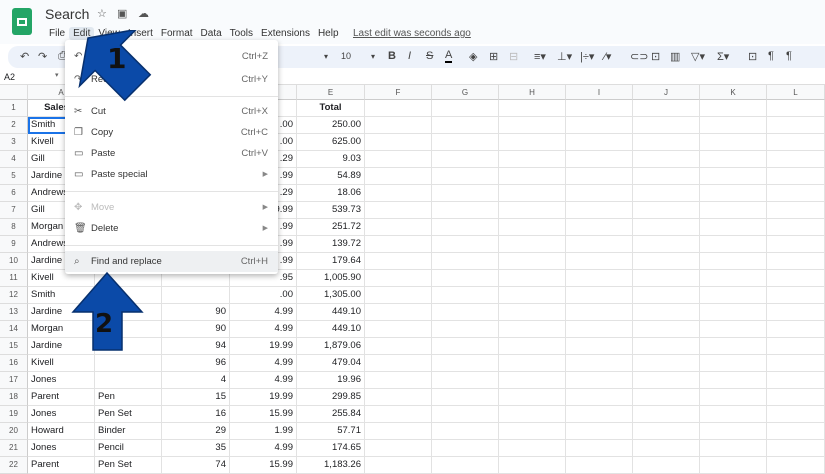  What do you see at coordinates (61, 465) in the screenshot?
I see `cell: Parent` at bounding box center [61, 465].